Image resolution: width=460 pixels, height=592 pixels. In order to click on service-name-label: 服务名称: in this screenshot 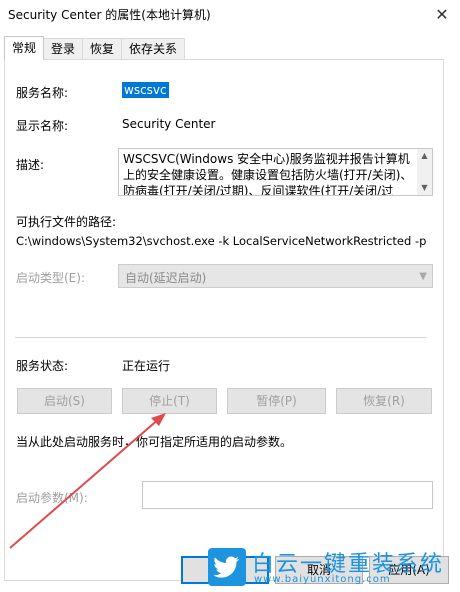, I will do `click(42, 93)`.